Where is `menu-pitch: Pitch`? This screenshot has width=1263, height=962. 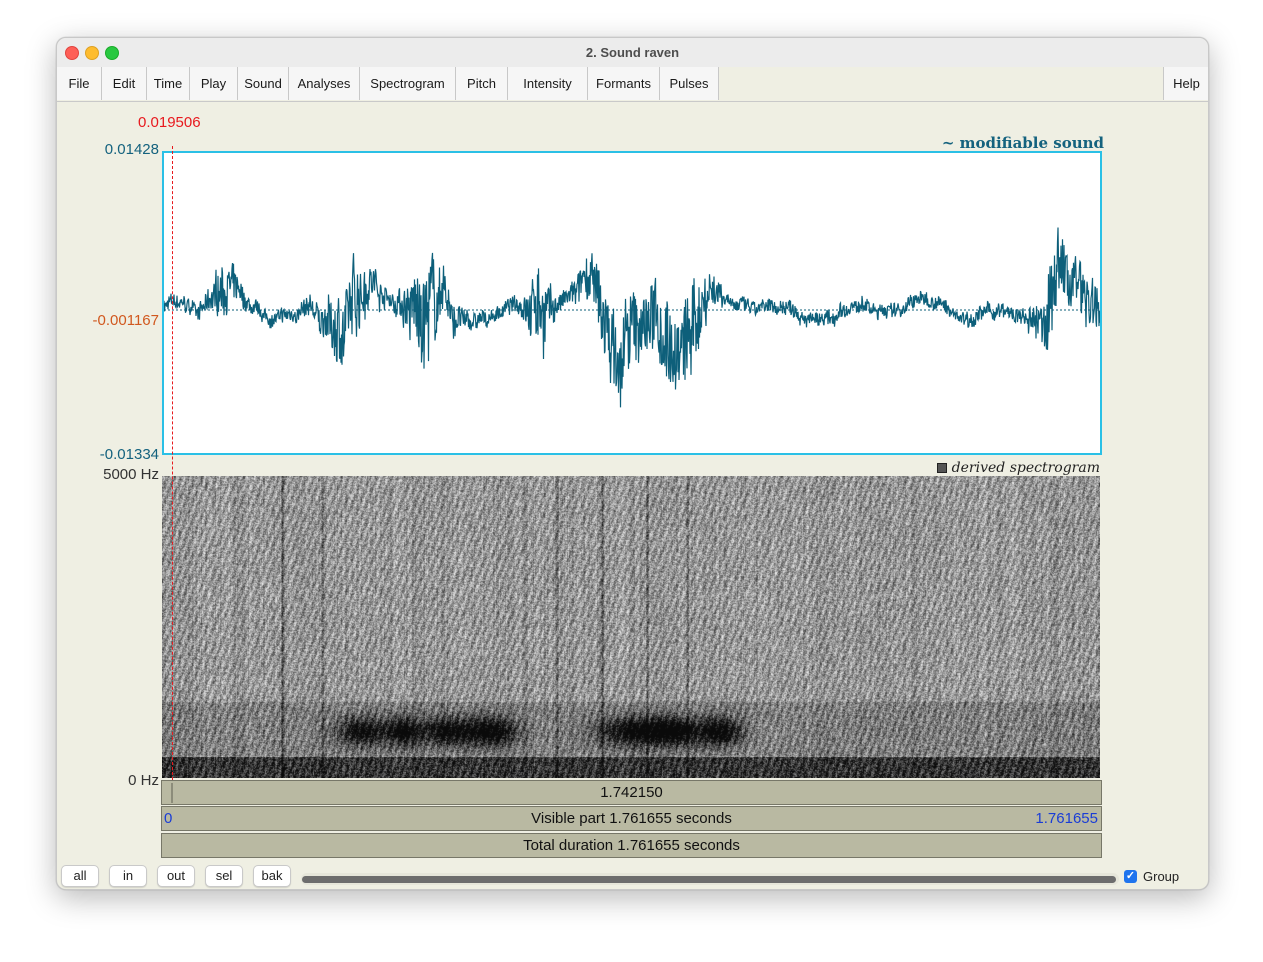 menu-pitch: Pitch is located at coordinates (482, 83).